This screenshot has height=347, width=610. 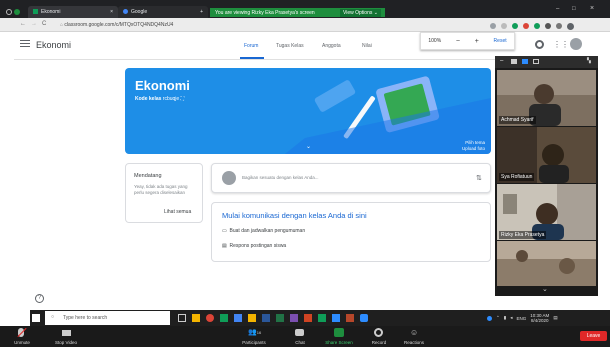 What do you see at coordinates (25, 44) in the screenshot?
I see `hamburger-menu-icon` at bounding box center [25, 44].